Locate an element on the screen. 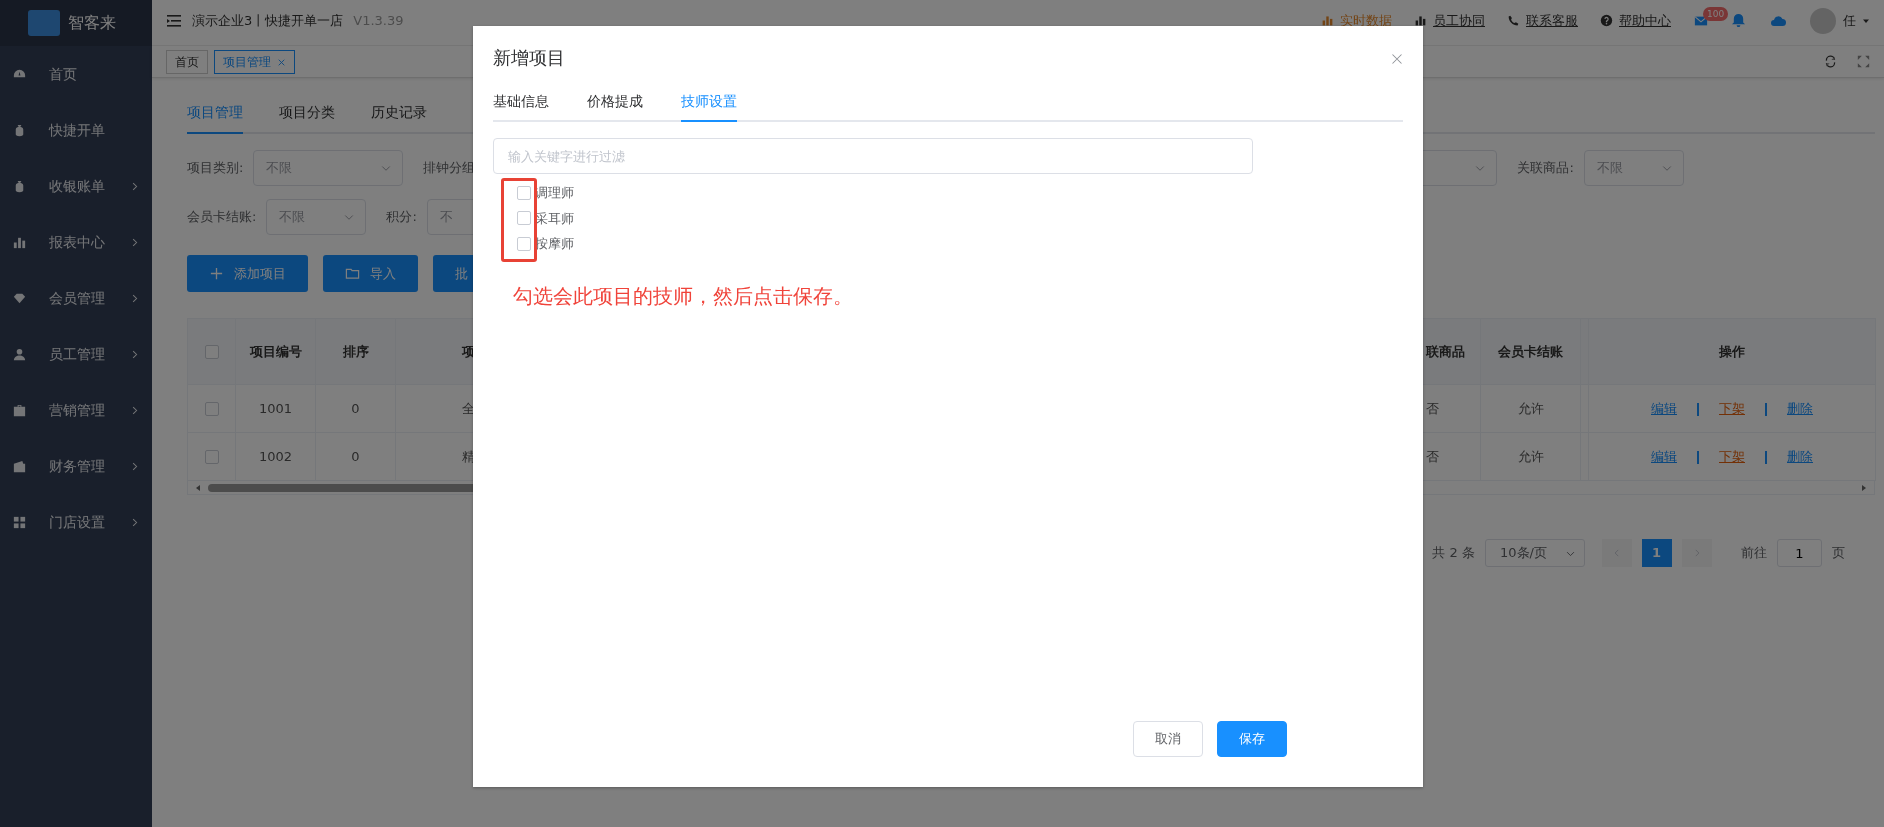 This screenshot has width=1884, height=827. notification-count: 100 is located at coordinates (1716, 13).